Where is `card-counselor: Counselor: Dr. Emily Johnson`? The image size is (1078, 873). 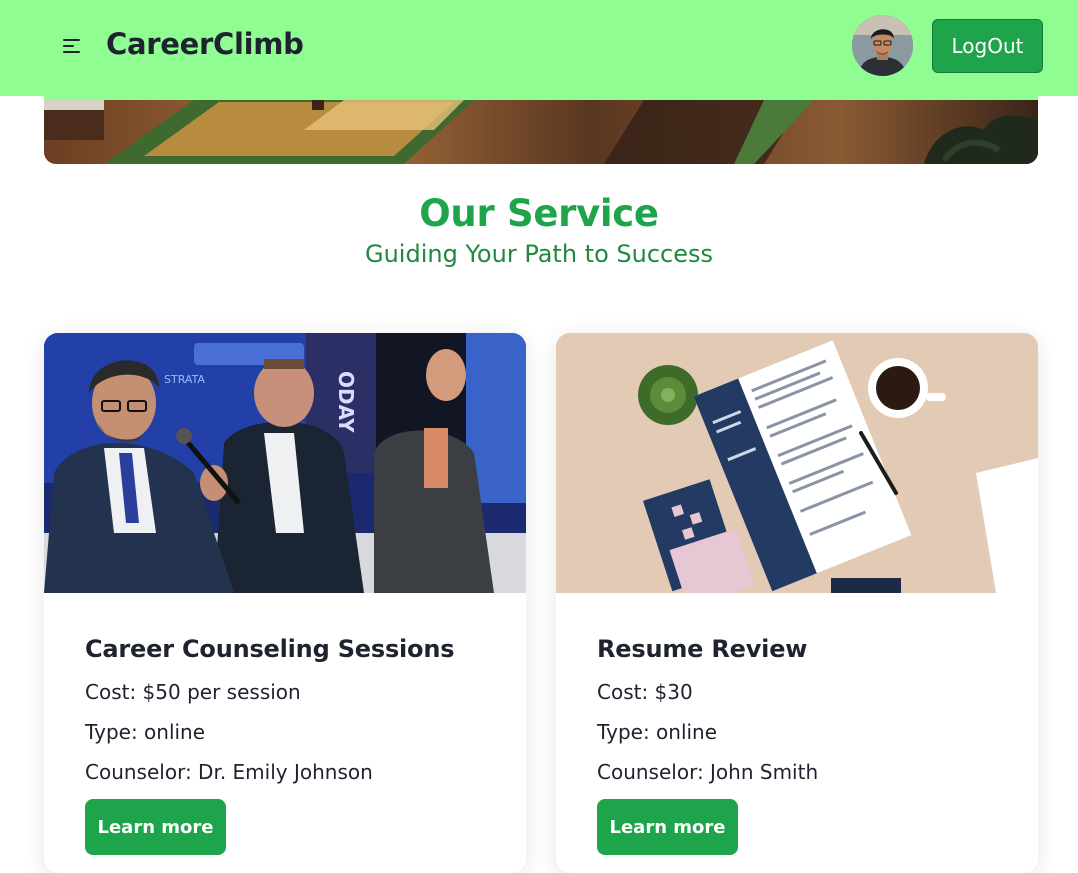 card-counselor: Counselor: Dr. Emily Johnson is located at coordinates (229, 772).